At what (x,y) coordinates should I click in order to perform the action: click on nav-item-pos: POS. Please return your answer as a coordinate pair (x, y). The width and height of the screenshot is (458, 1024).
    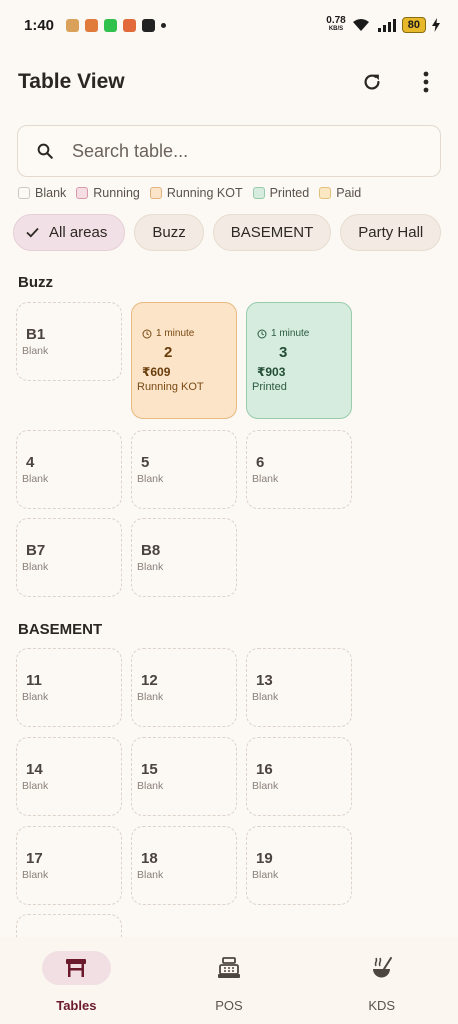
    Looking at the image, I should click on (229, 980).